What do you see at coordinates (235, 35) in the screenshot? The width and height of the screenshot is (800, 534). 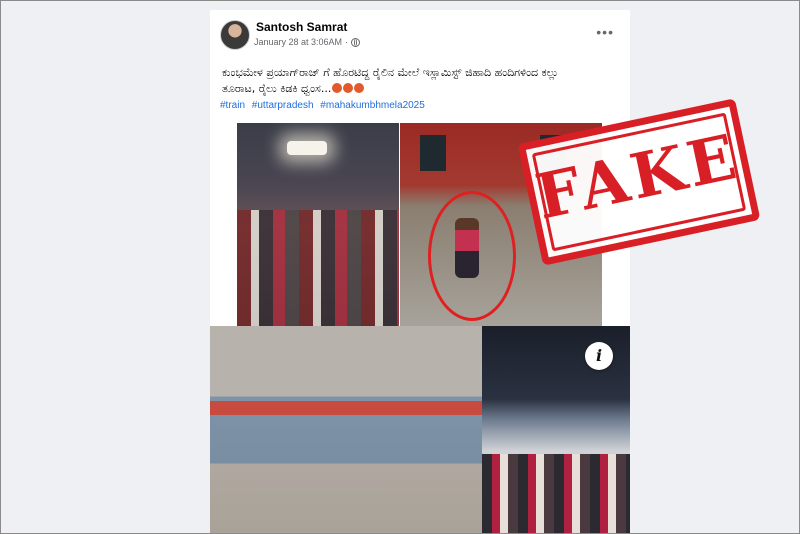 I see `author-avatar` at bounding box center [235, 35].